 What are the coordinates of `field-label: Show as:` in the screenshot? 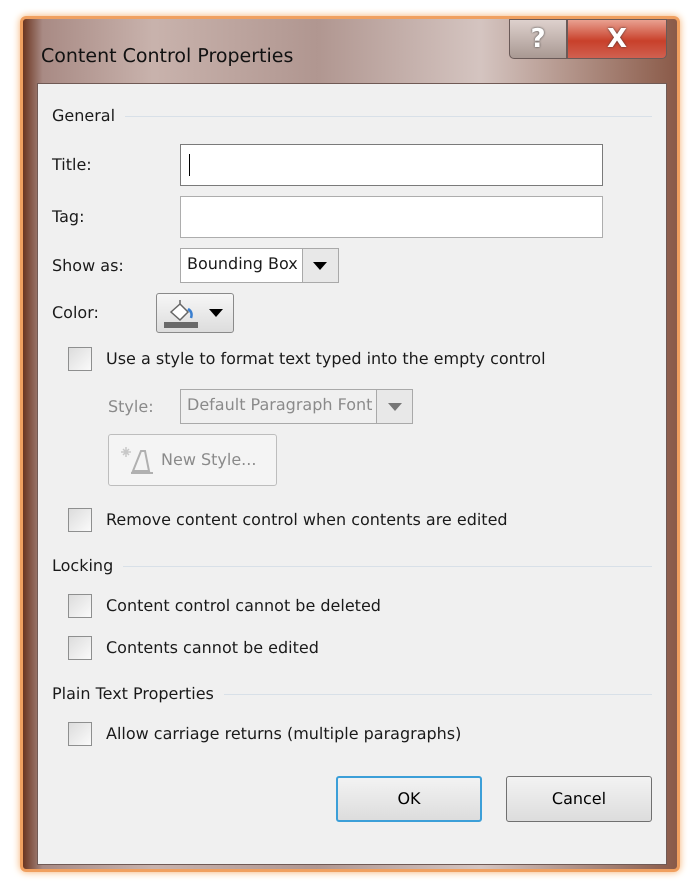 It's located at (88, 265).